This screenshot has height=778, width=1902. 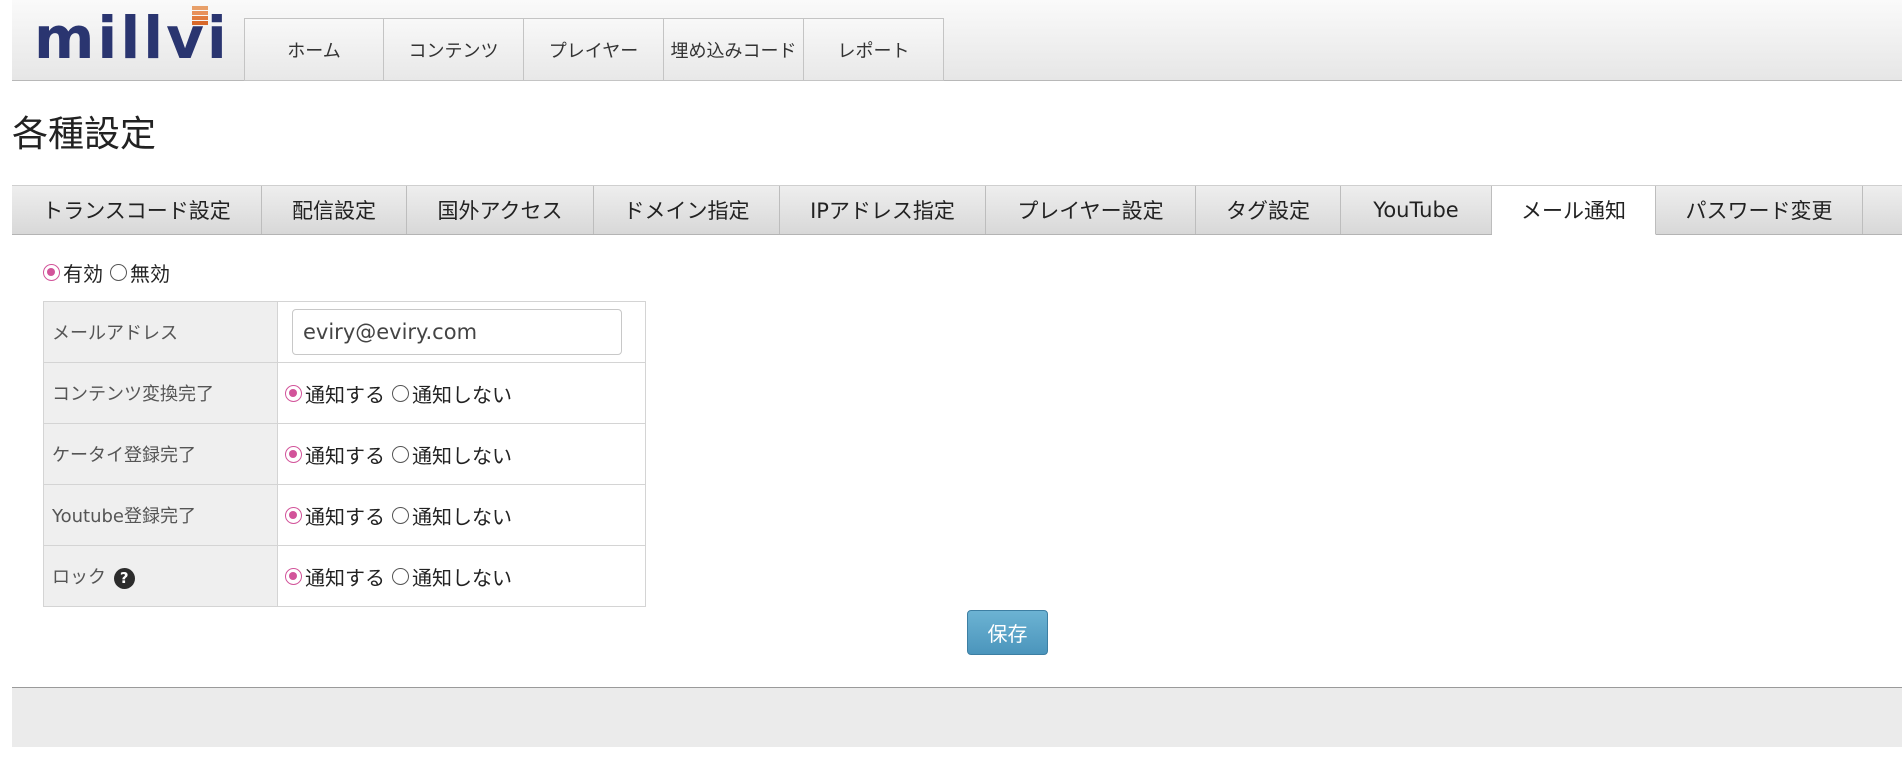 I want to click on table-row: コンテンツ変換完了 通知する 通知しない, so click(x=344, y=393).